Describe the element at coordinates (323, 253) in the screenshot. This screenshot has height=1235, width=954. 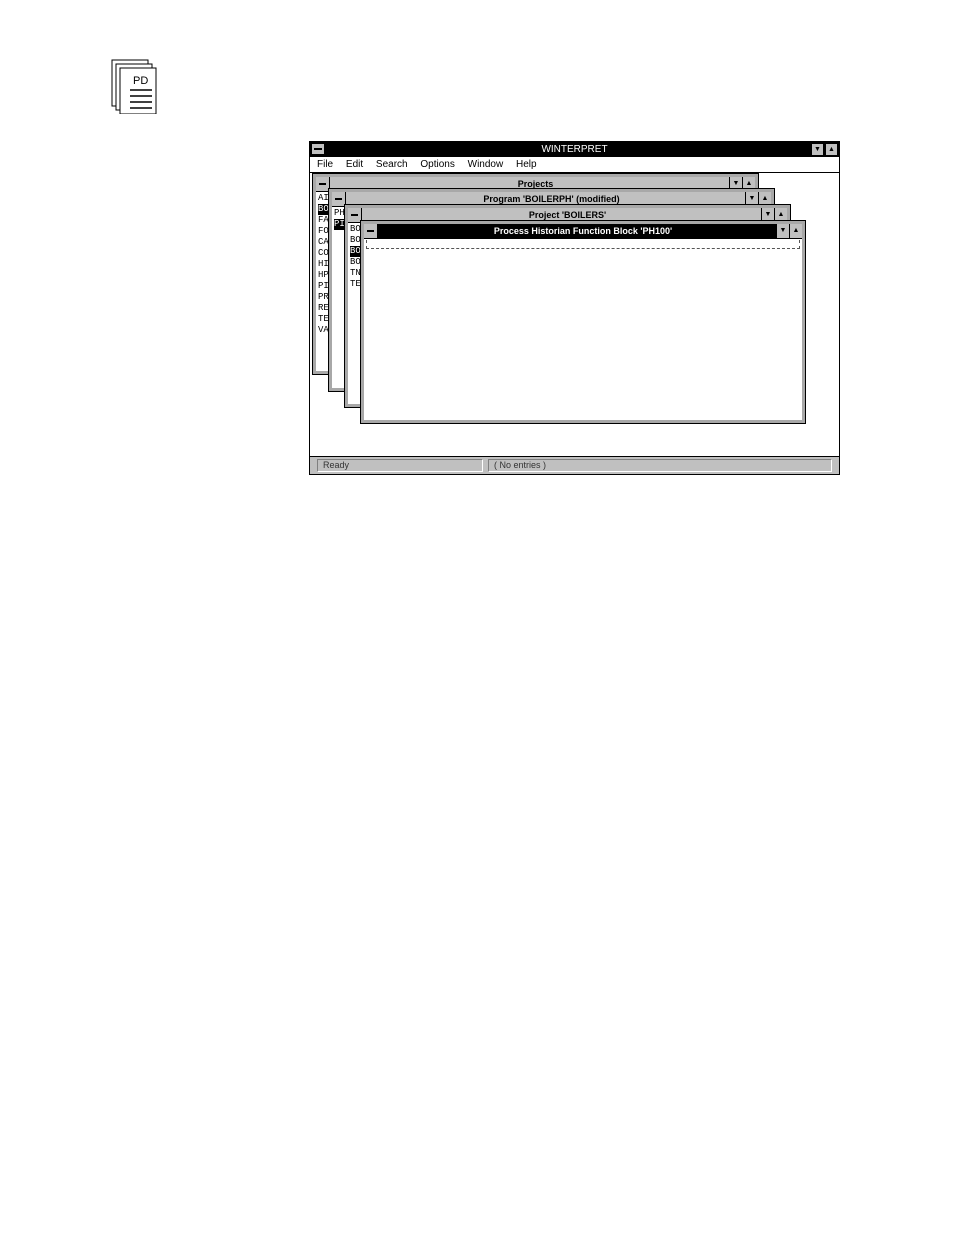
I see `list-item: CO` at that location.